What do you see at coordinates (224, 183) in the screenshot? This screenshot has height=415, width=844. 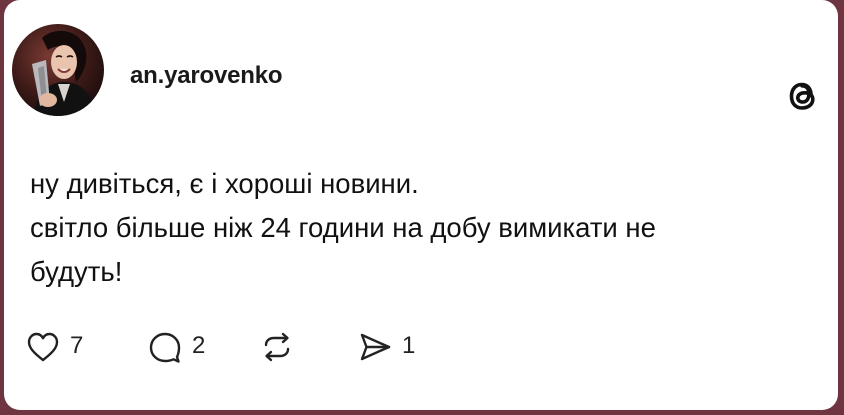 I see `post-text-line: ну дивіться, є і хороші новини.` at bounding box center [224, 183].